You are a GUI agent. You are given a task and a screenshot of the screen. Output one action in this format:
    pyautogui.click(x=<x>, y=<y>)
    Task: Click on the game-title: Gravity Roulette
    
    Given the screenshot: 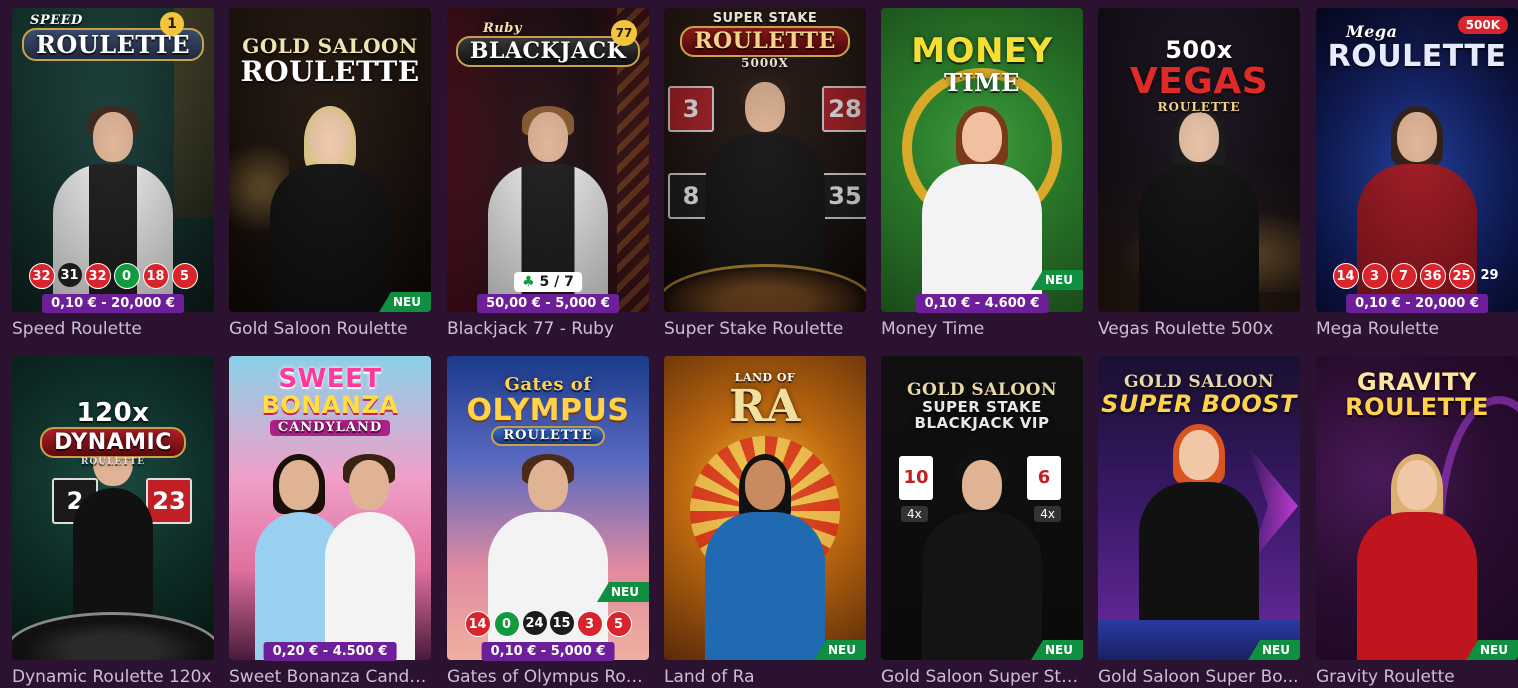 What is the action you would take?
    pyautogui.click(x=1417, y=677)
    